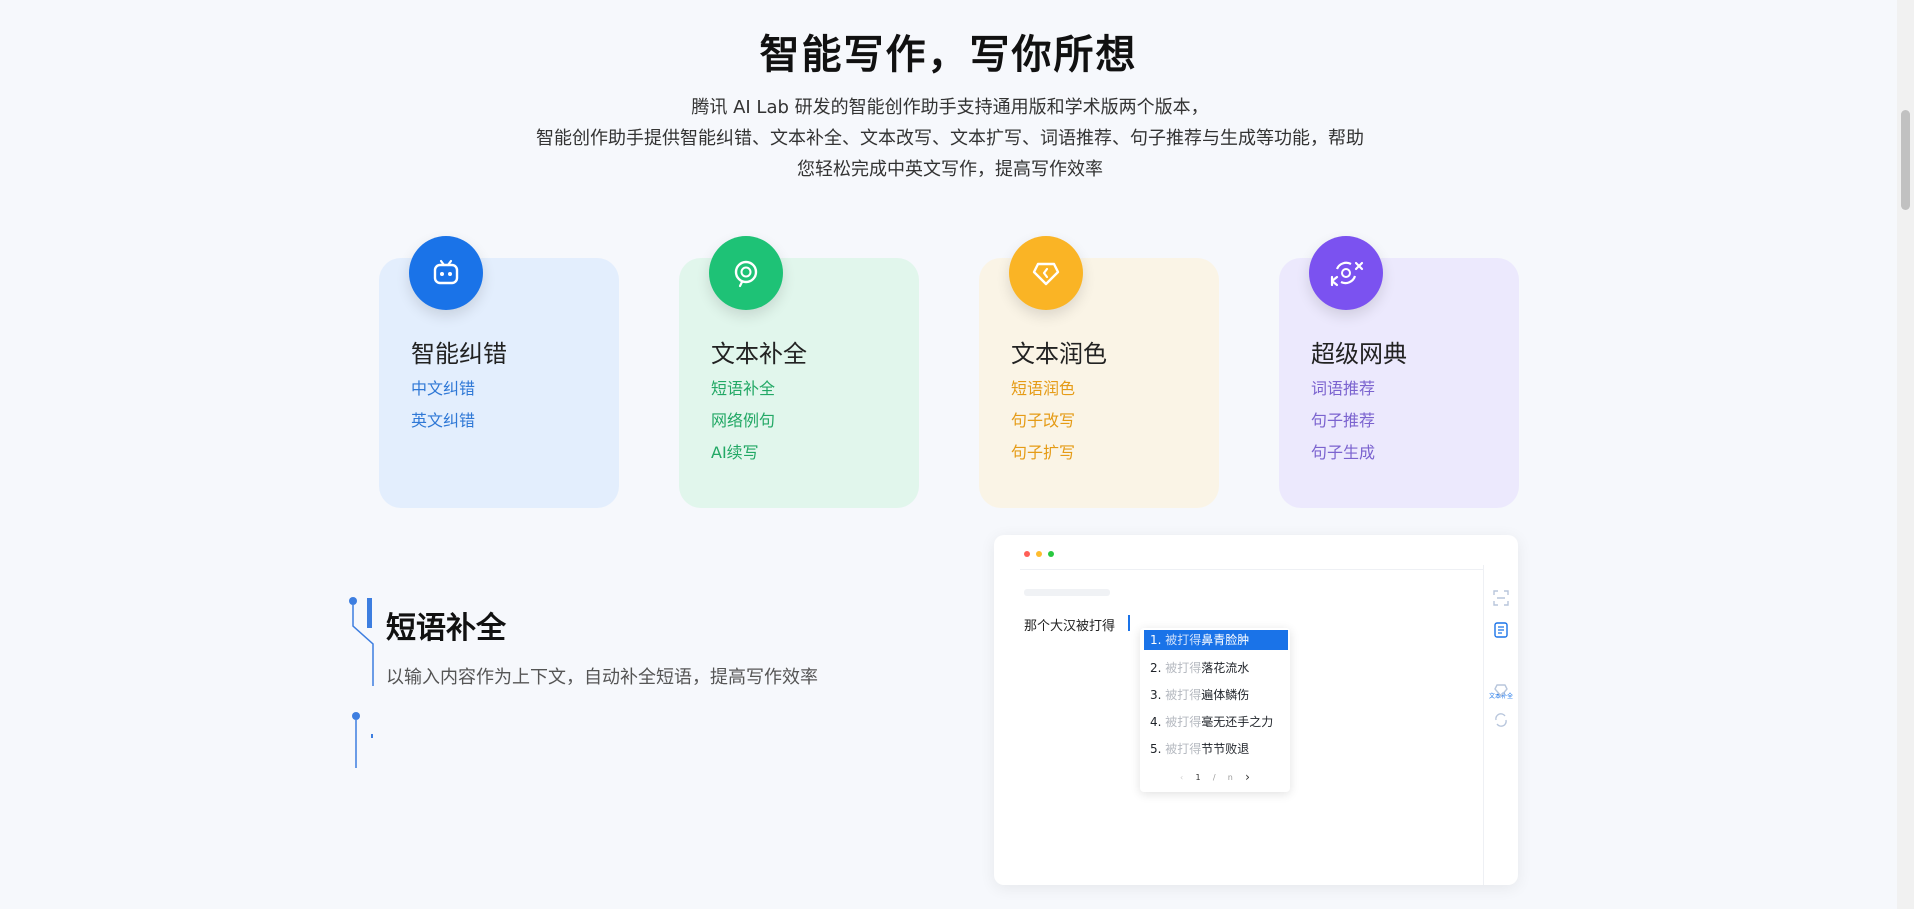 The image size is (1914, 909). Describe the element at coordinates (1905, 160) in the screenshot. I see `scrollbar-thumb` at that location.